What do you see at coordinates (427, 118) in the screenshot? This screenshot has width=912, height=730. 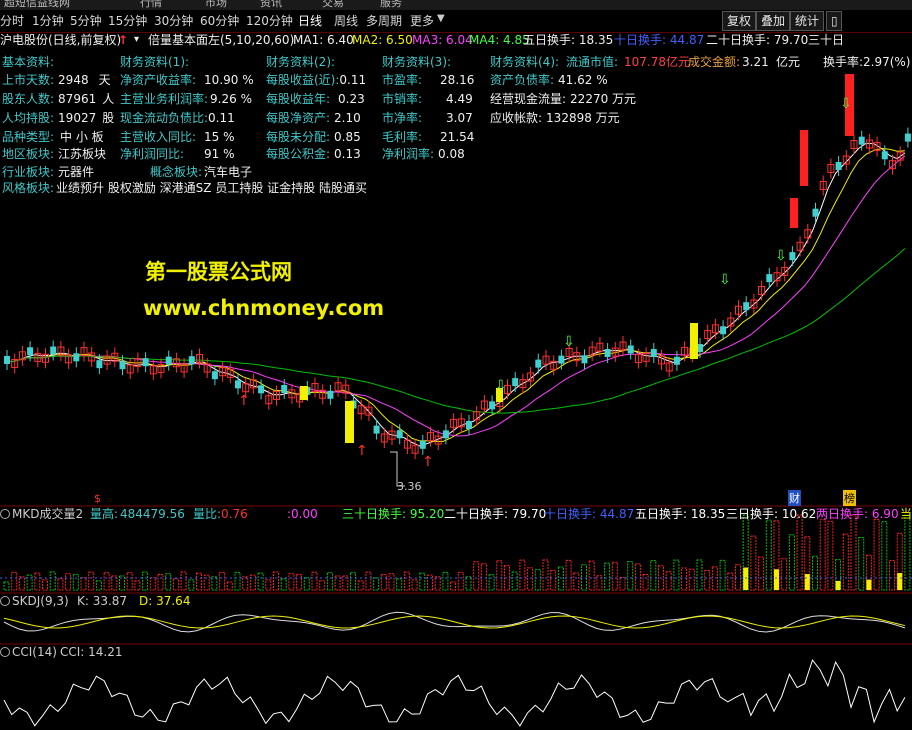 I see `fund-row: 市净率: 3.07` at bounding box center [427, 118].